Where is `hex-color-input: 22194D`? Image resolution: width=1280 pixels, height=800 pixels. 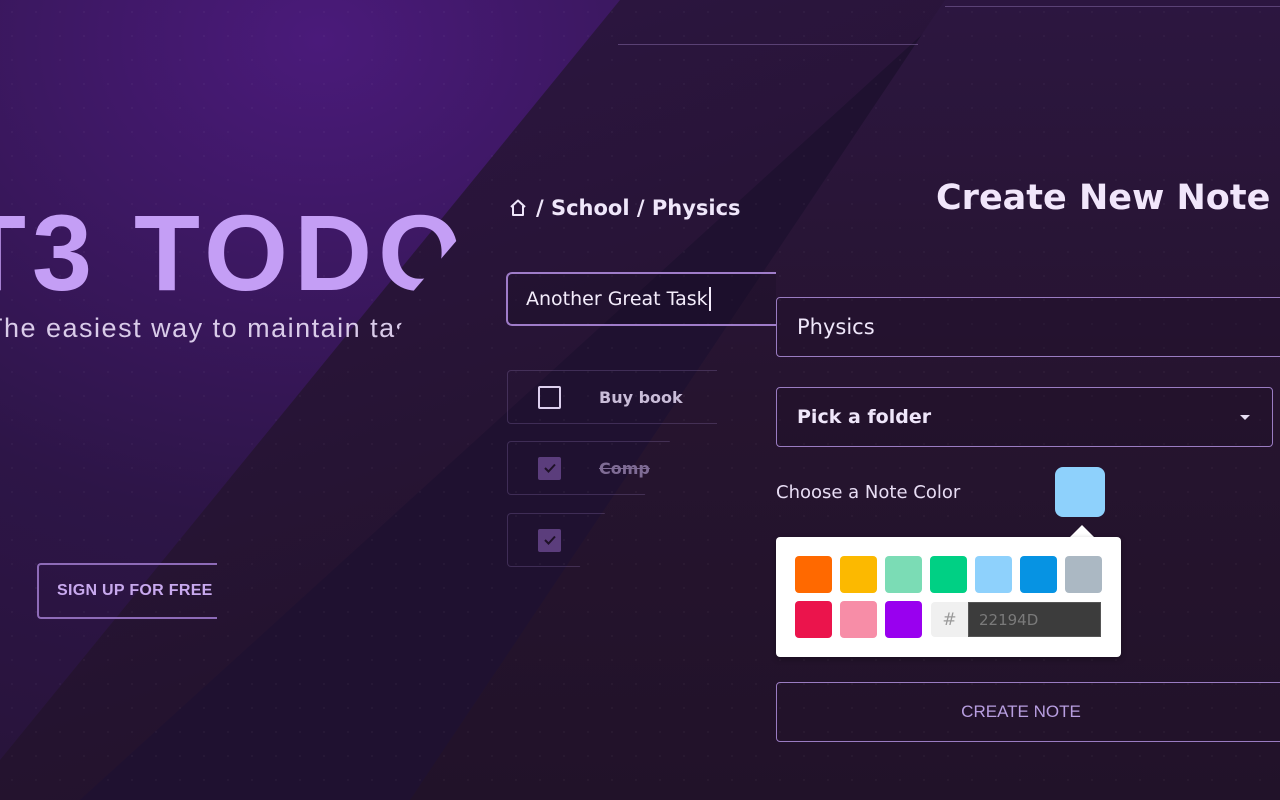
hex-color-input: 22194D is located at coordinates (1034, 619).